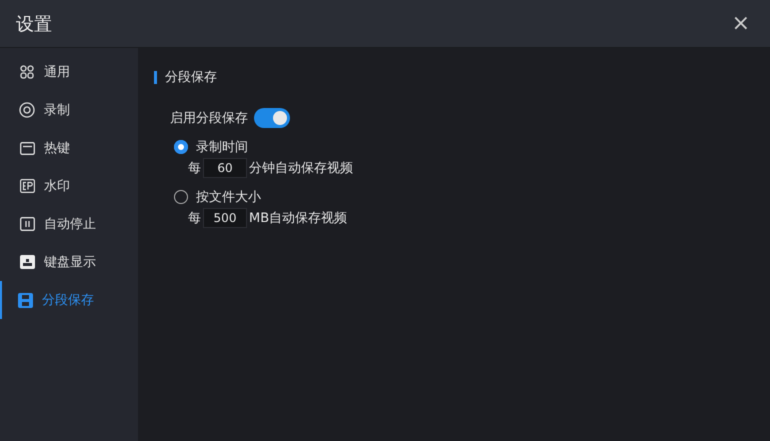  What do you see at coordinates (228, 197) in the screenshot?
I see `option-label: 按文件大小` at bounding box center [228, 197].